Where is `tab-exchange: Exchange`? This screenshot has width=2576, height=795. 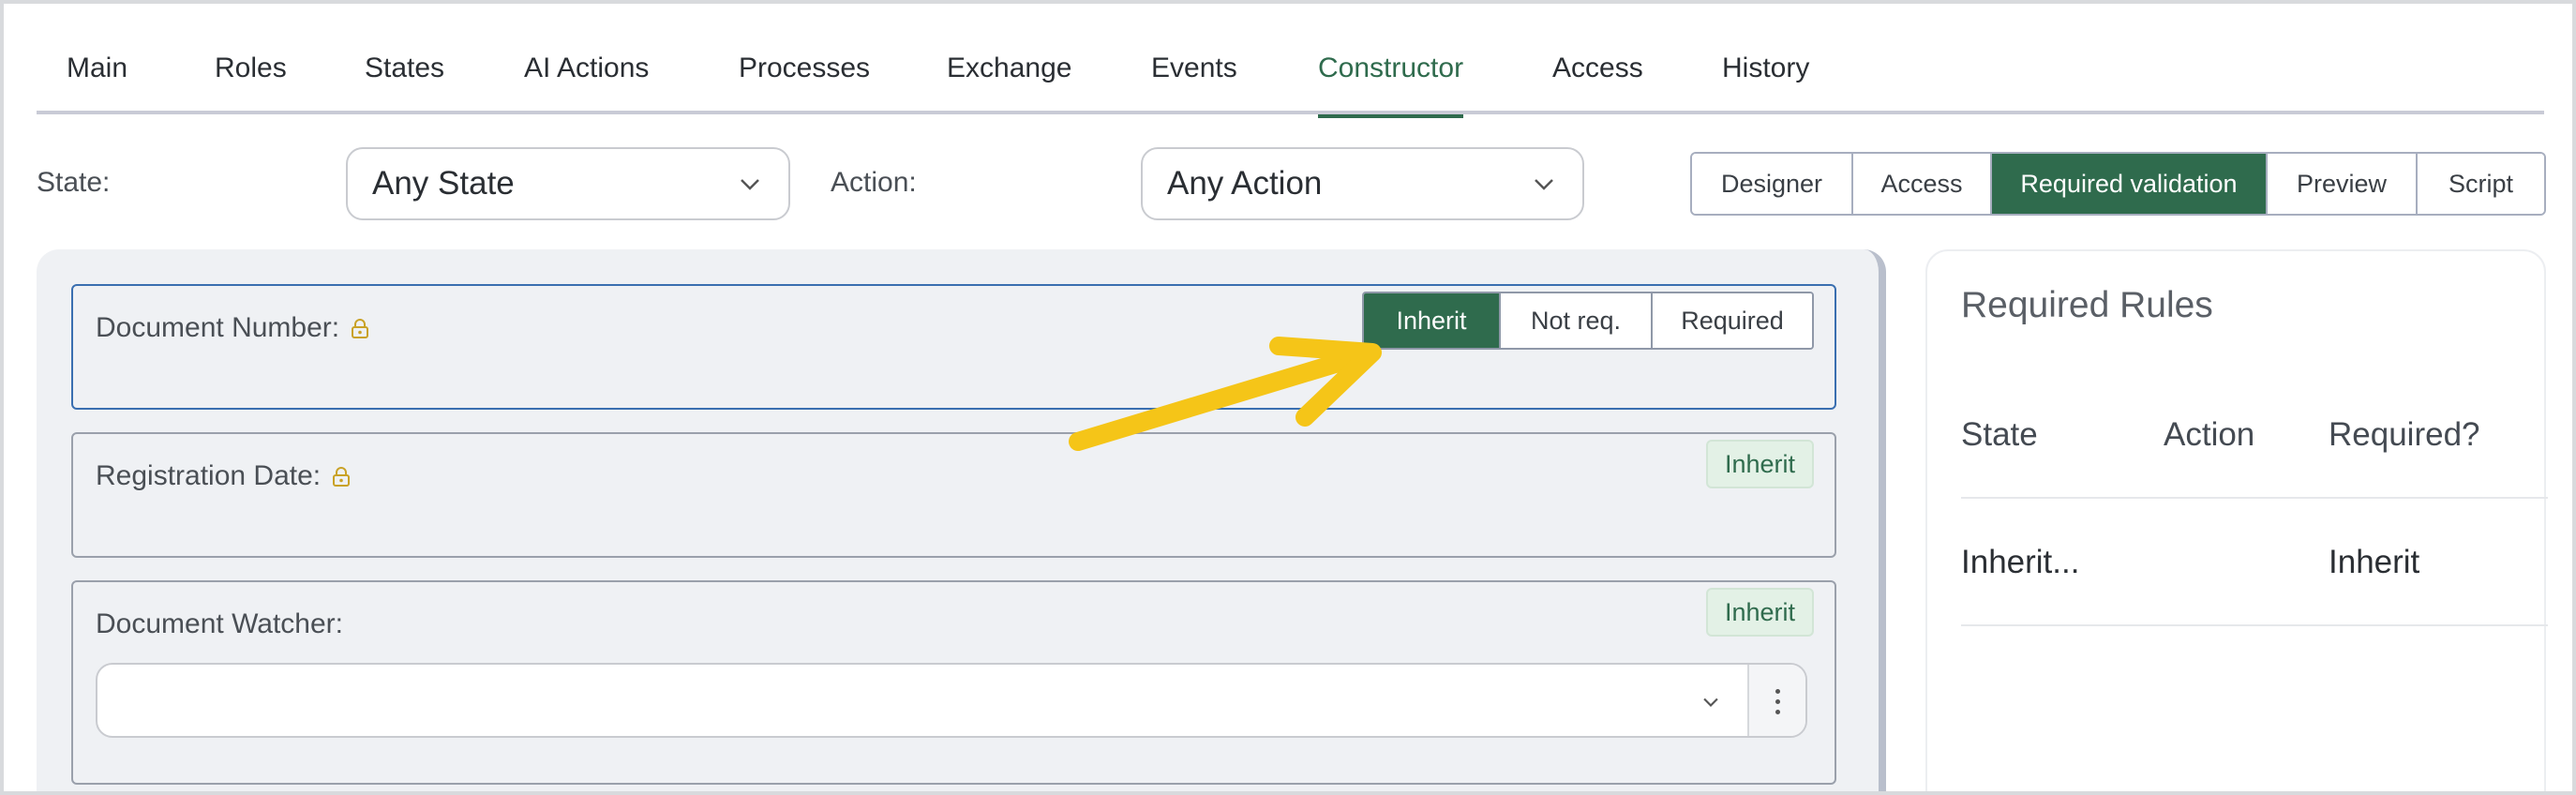 tab-exchange: Exchange is located at coordinates (1009, 83).